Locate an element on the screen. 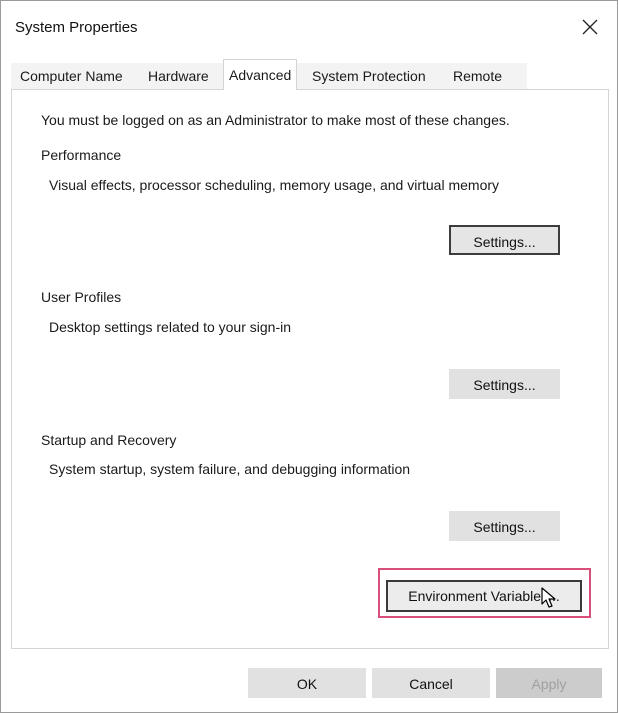  close-icon is located at coordinates (590, 27).